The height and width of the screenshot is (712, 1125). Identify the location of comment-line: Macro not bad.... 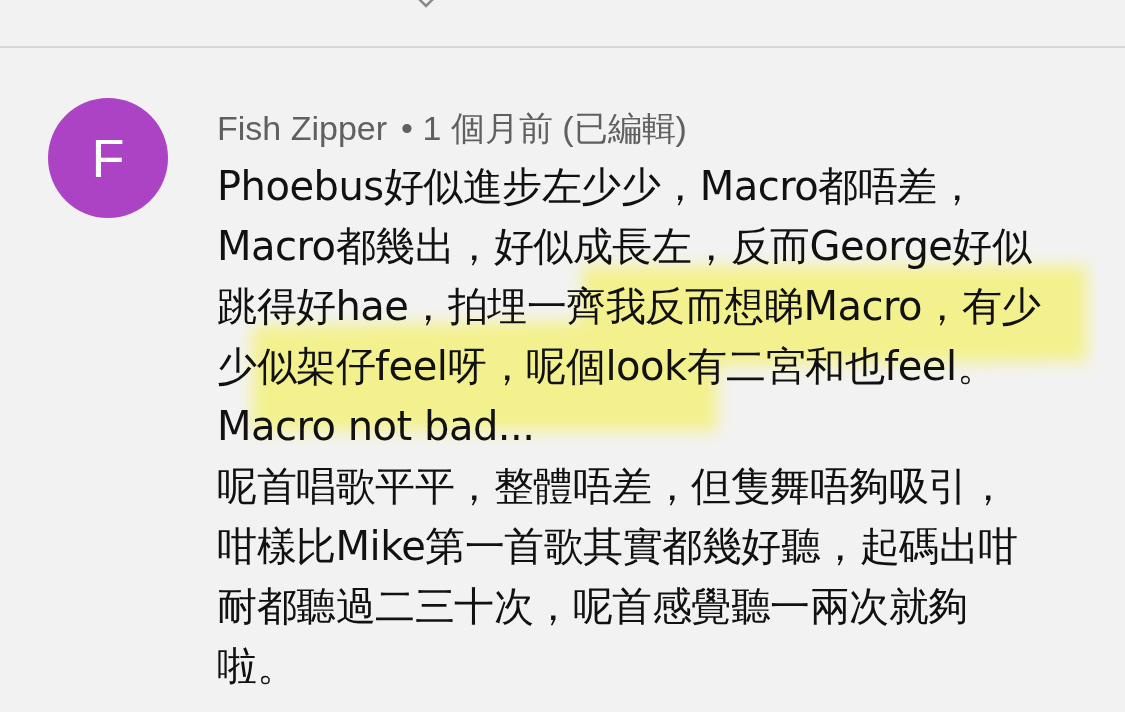
(376, 426).